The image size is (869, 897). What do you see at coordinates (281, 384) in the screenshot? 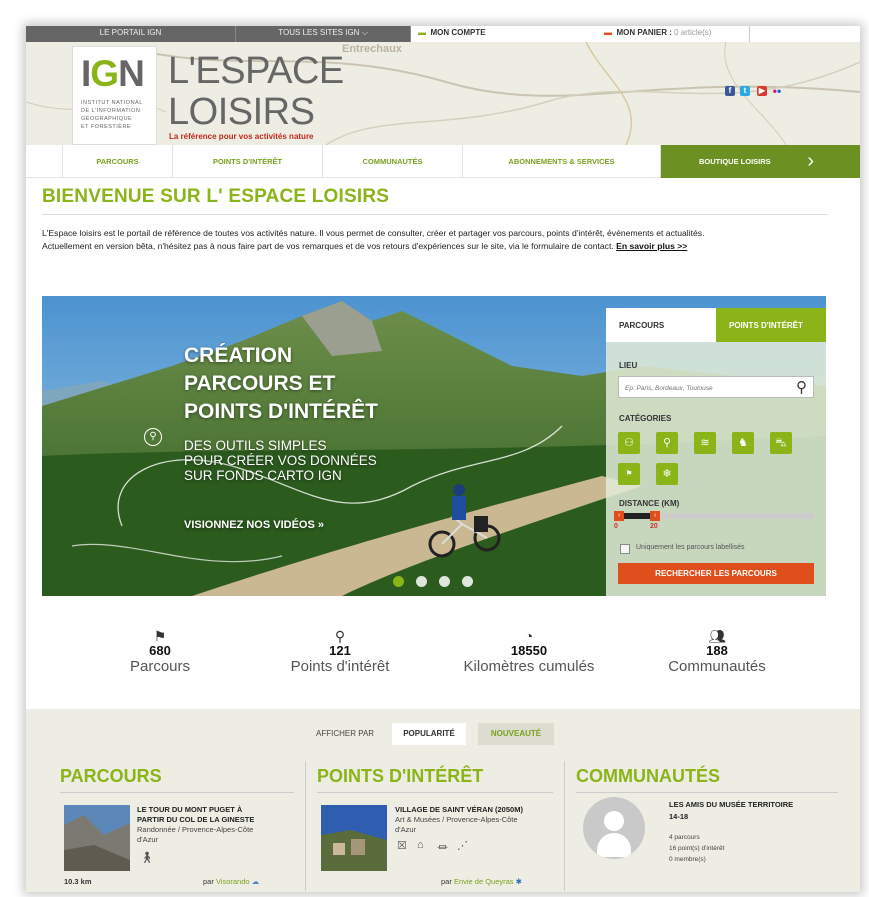
I see `hero-title: CRÉATION PARCOURS ET POINTS D'INTÉRÊT` at bounding box center [281, 384].